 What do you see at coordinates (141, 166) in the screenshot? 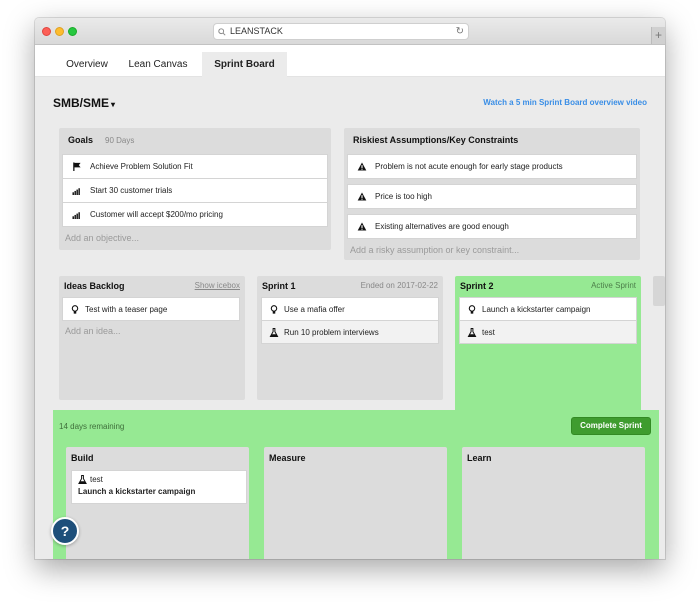
I see `goal-label: Achieve Problem Solution Fit` at bounding box center [141, 166].